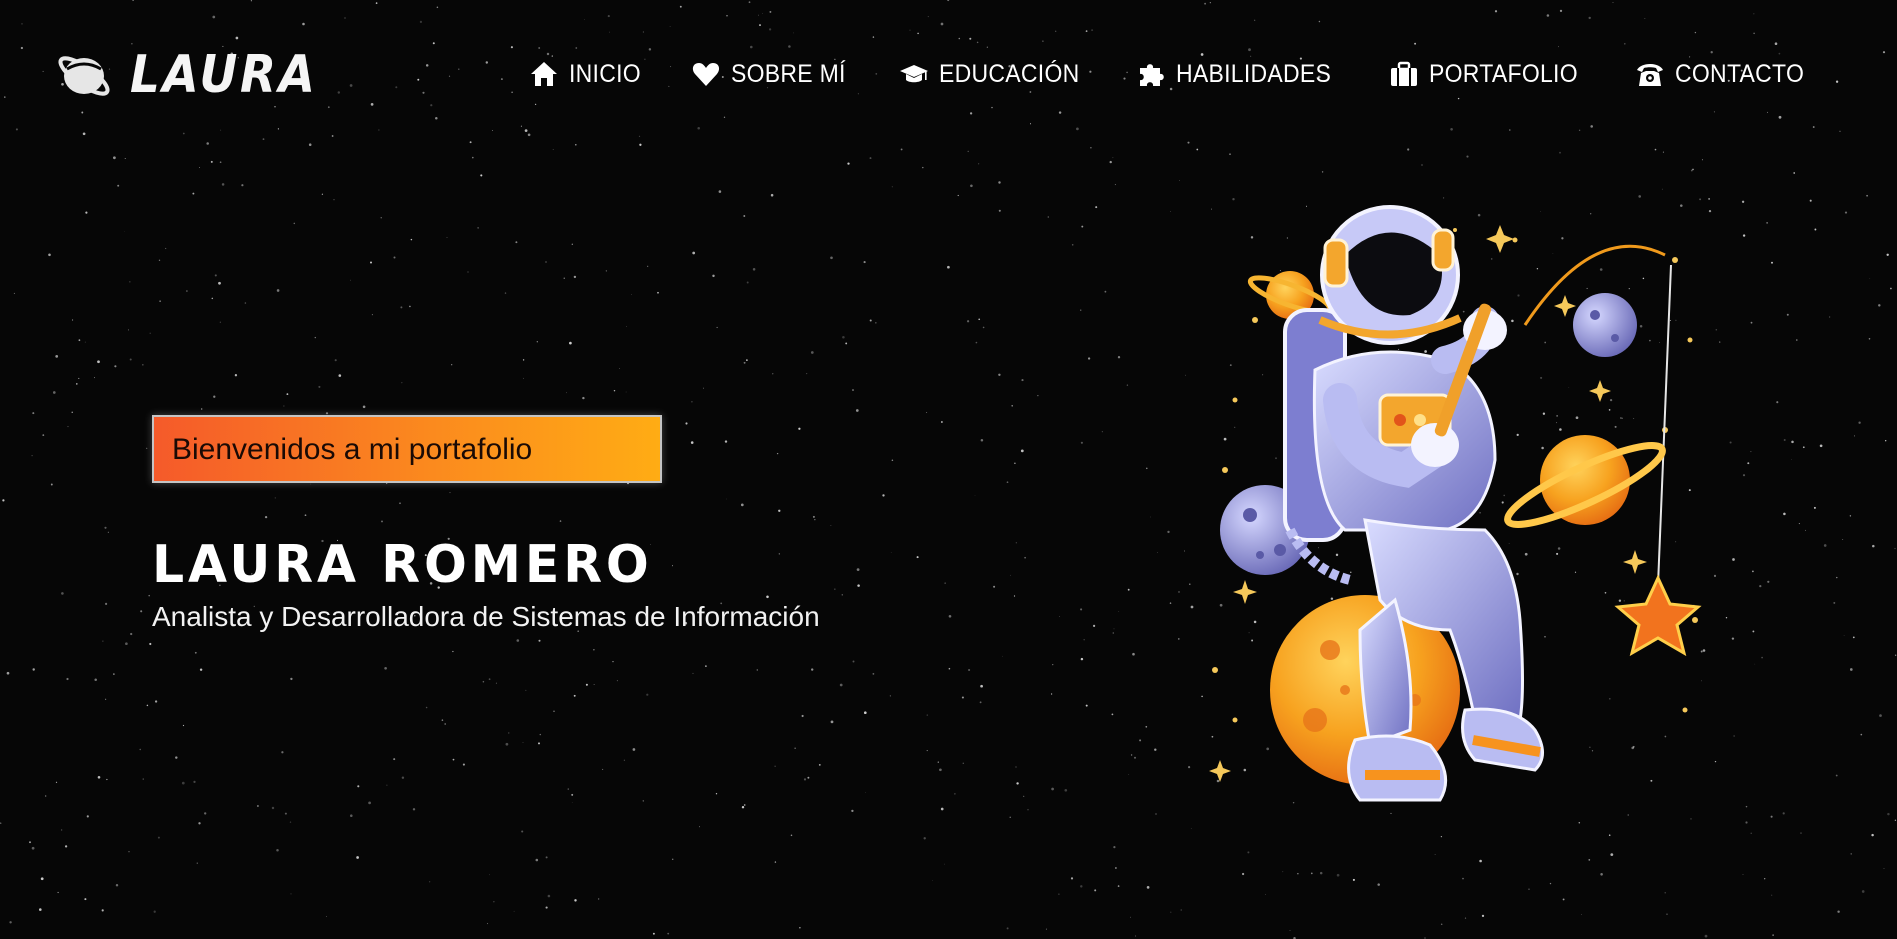 The width and height of the screenshot is (1897, 939). I want to click on nav-item-habilidades: HABILIDADES, so click(1240, 74).